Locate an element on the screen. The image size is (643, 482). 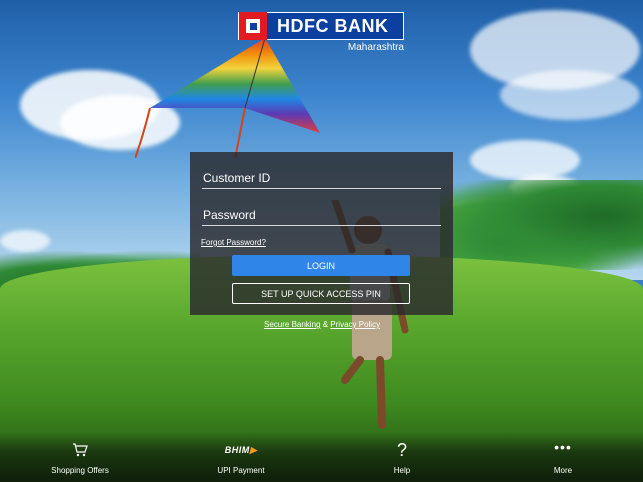
footer-links: Secure Banking & Privacy Policy is located at coordinates (322, 324).